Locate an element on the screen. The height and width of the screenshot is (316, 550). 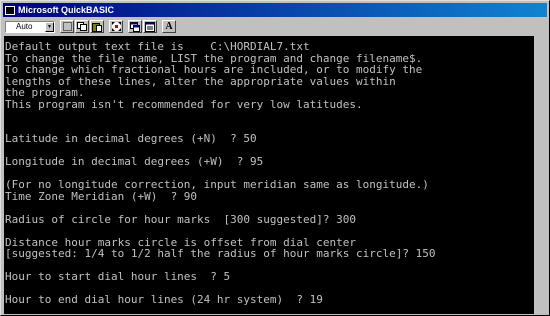
mark-icon is located at coordinates (67, 26).